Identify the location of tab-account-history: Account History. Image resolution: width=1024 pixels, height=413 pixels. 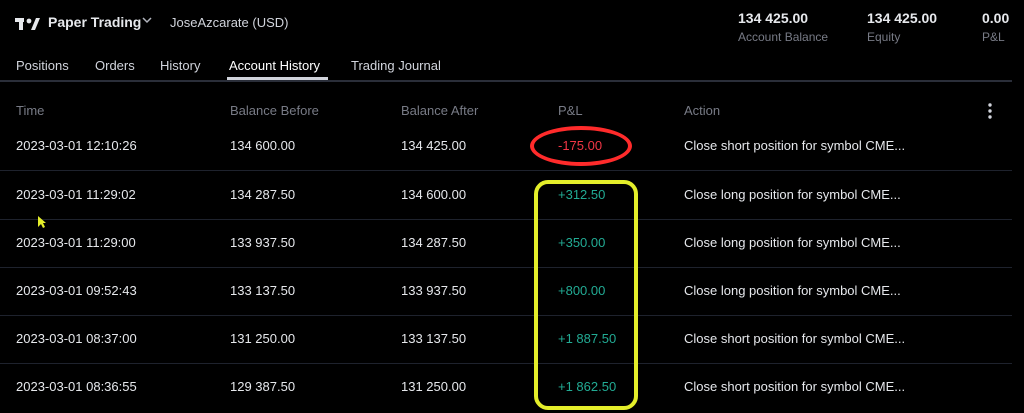
(274, 65).